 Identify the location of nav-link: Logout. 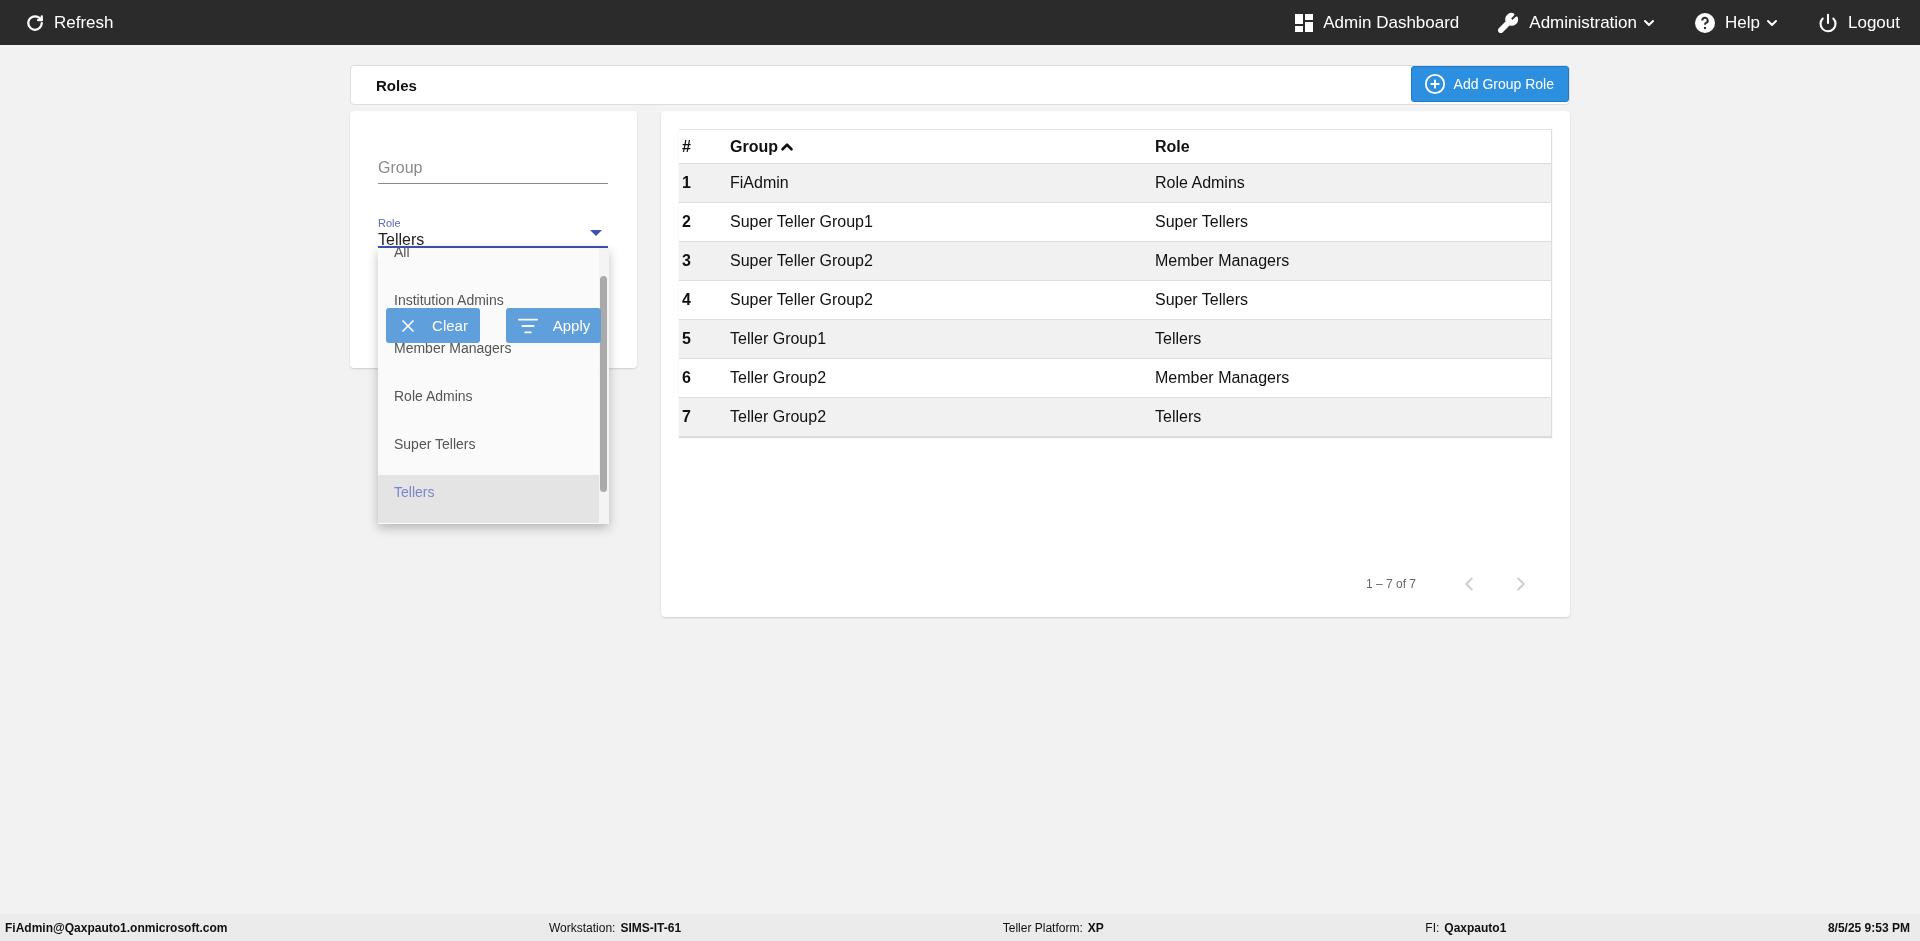
(1859, 22).